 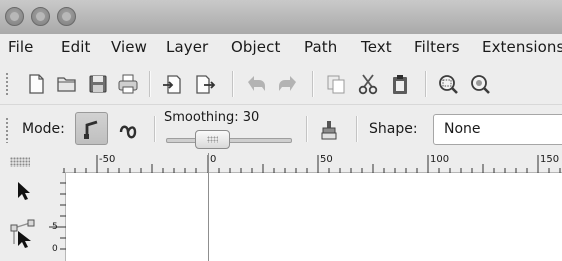 What do you see at coordinates (326, 159) in the screenshot?
I see `ruler-label: 50` at bounding box center [326, 159].